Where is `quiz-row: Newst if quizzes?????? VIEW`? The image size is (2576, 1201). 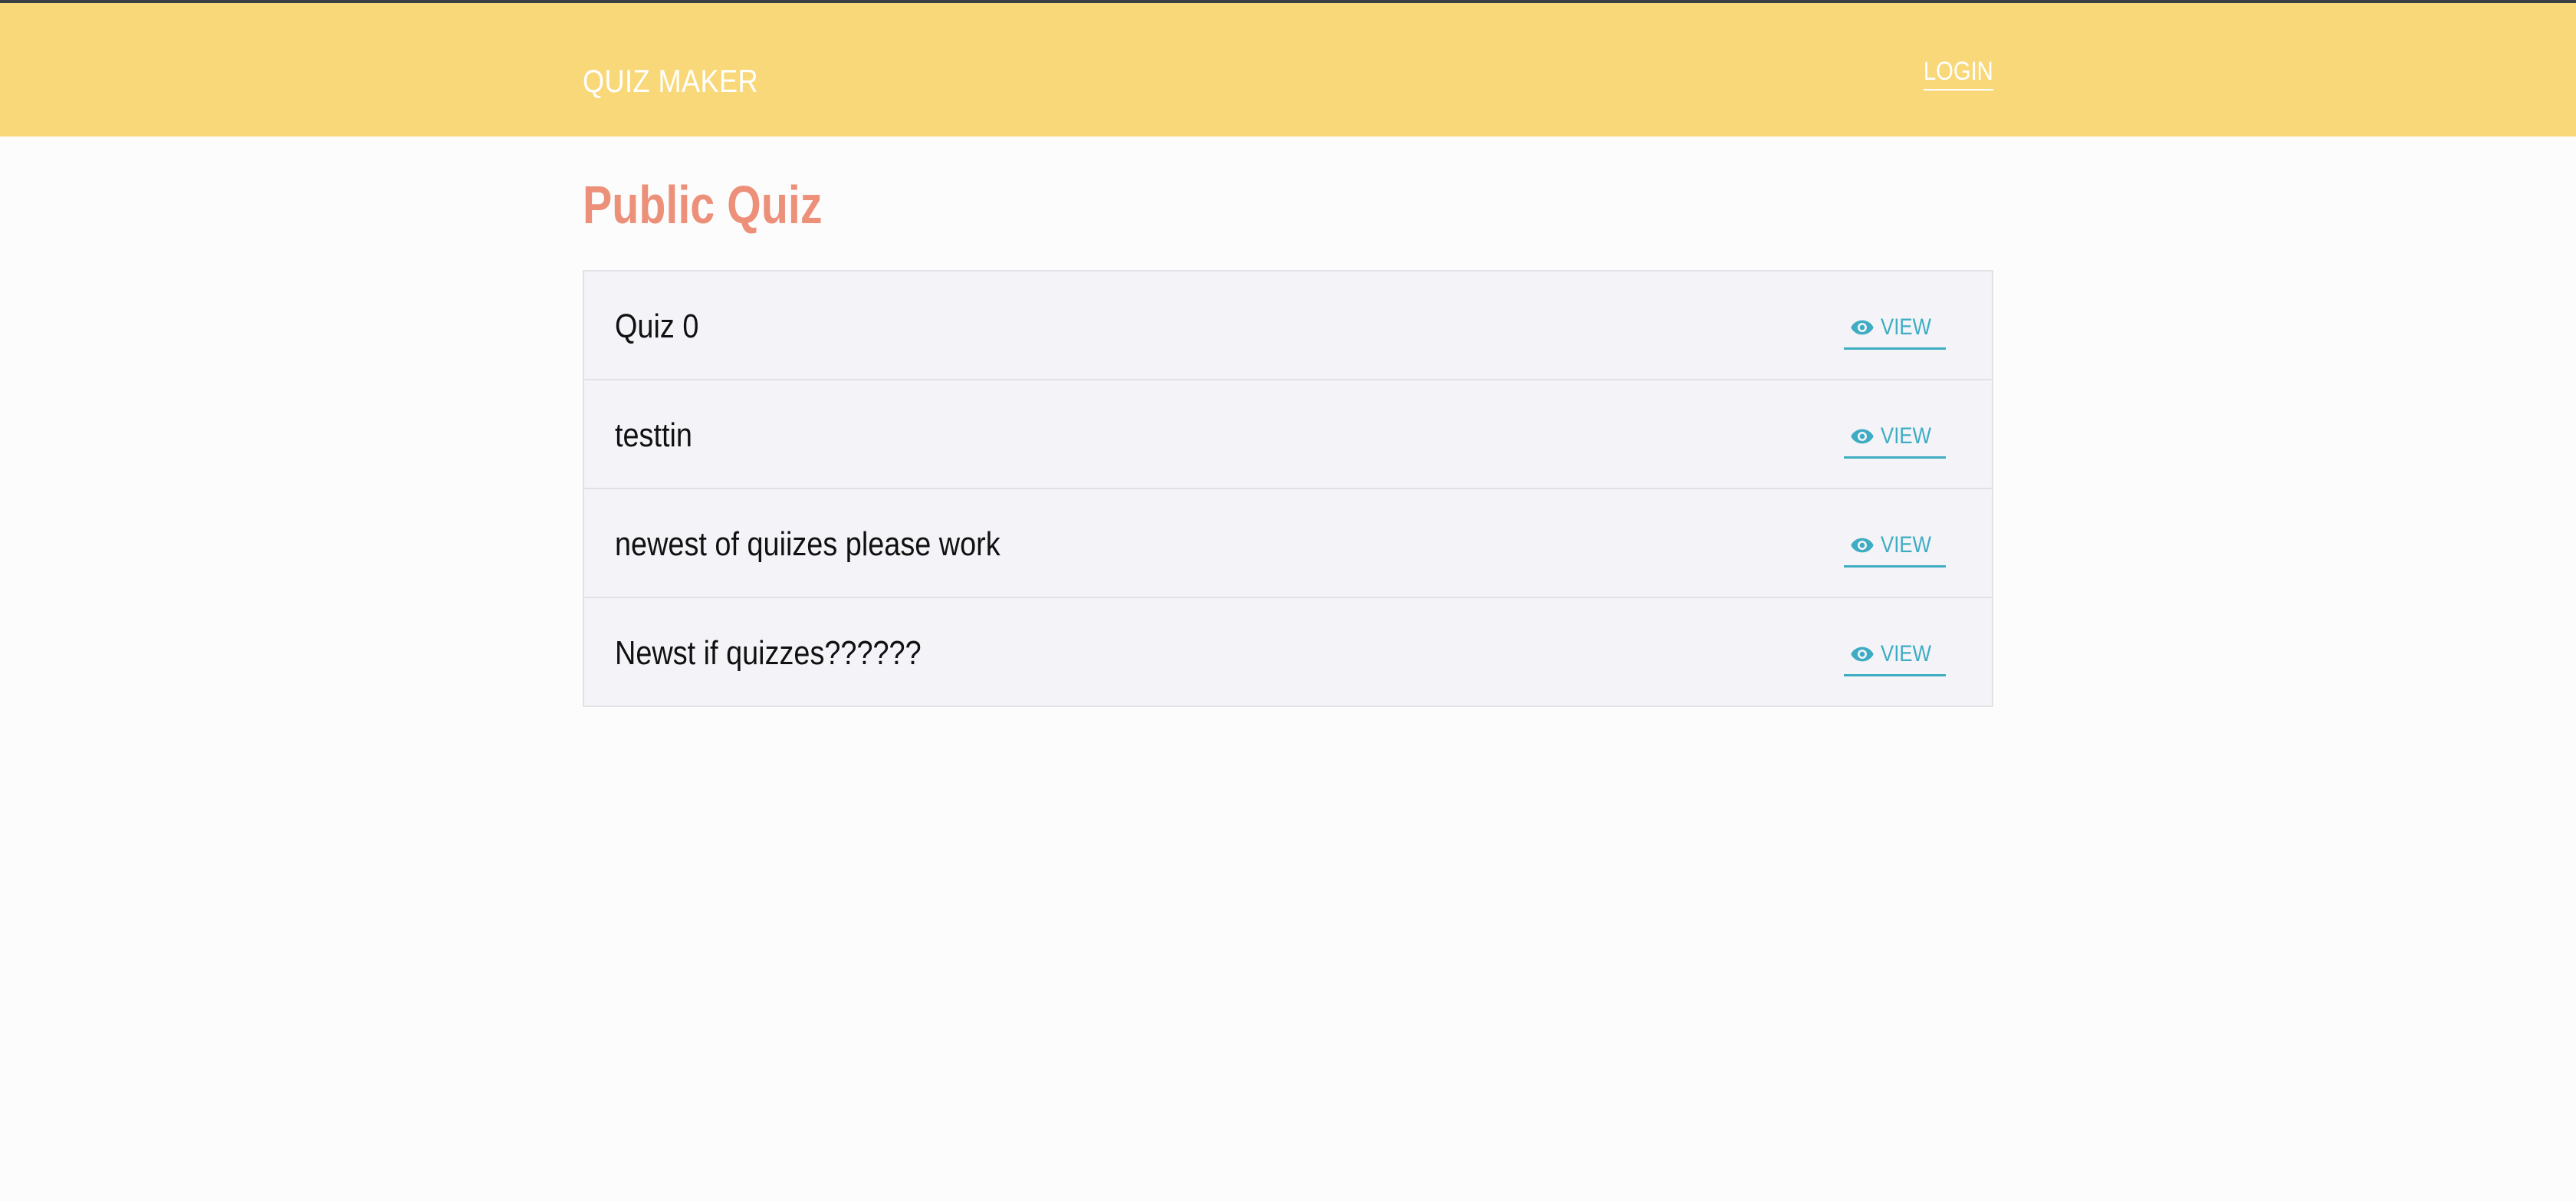
quiz-row: Newst if quizzes?????? VIEW is located at coordinates (1288, 651).